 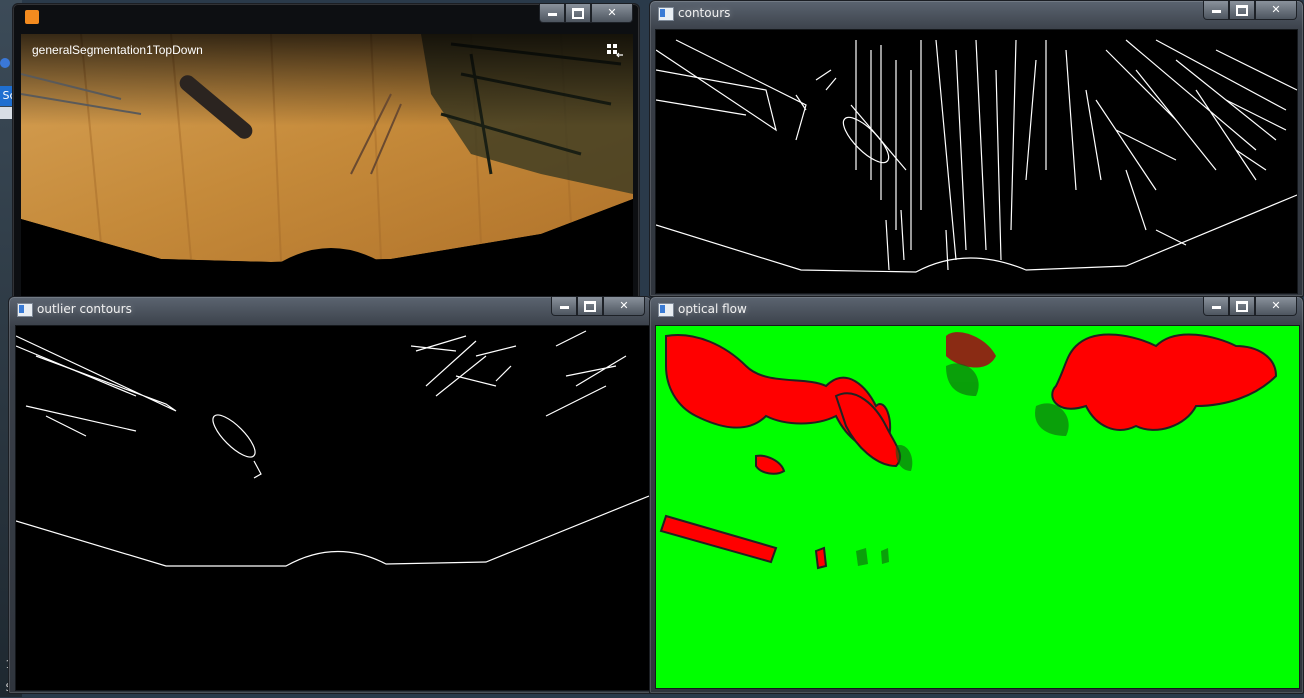 I want to click on video-title: generalSegmentation1TopDown, so click(x=117, y=50).